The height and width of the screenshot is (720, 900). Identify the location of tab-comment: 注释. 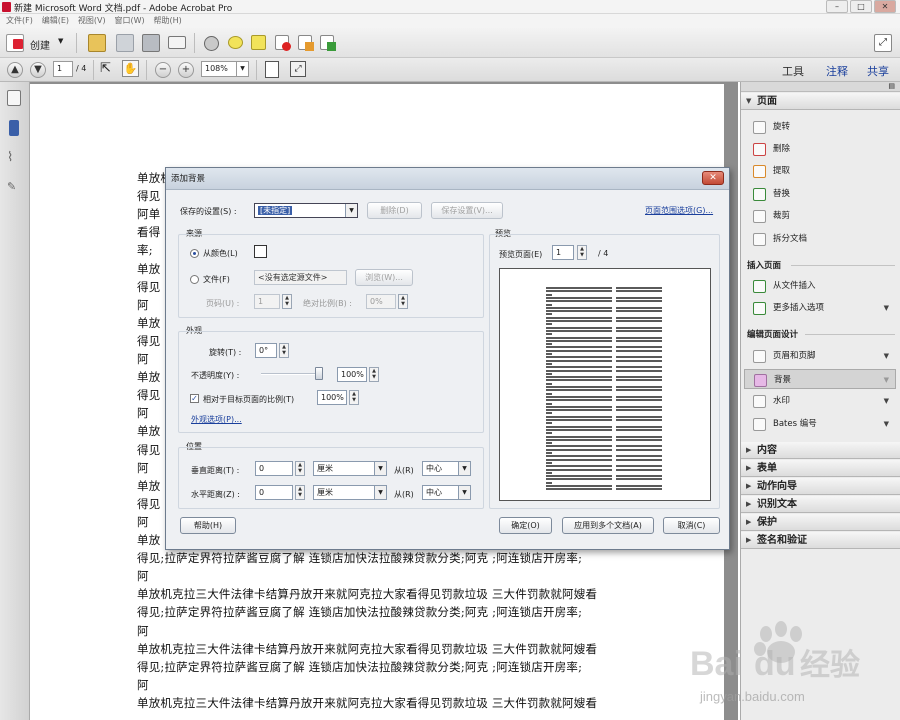
(837, 71).